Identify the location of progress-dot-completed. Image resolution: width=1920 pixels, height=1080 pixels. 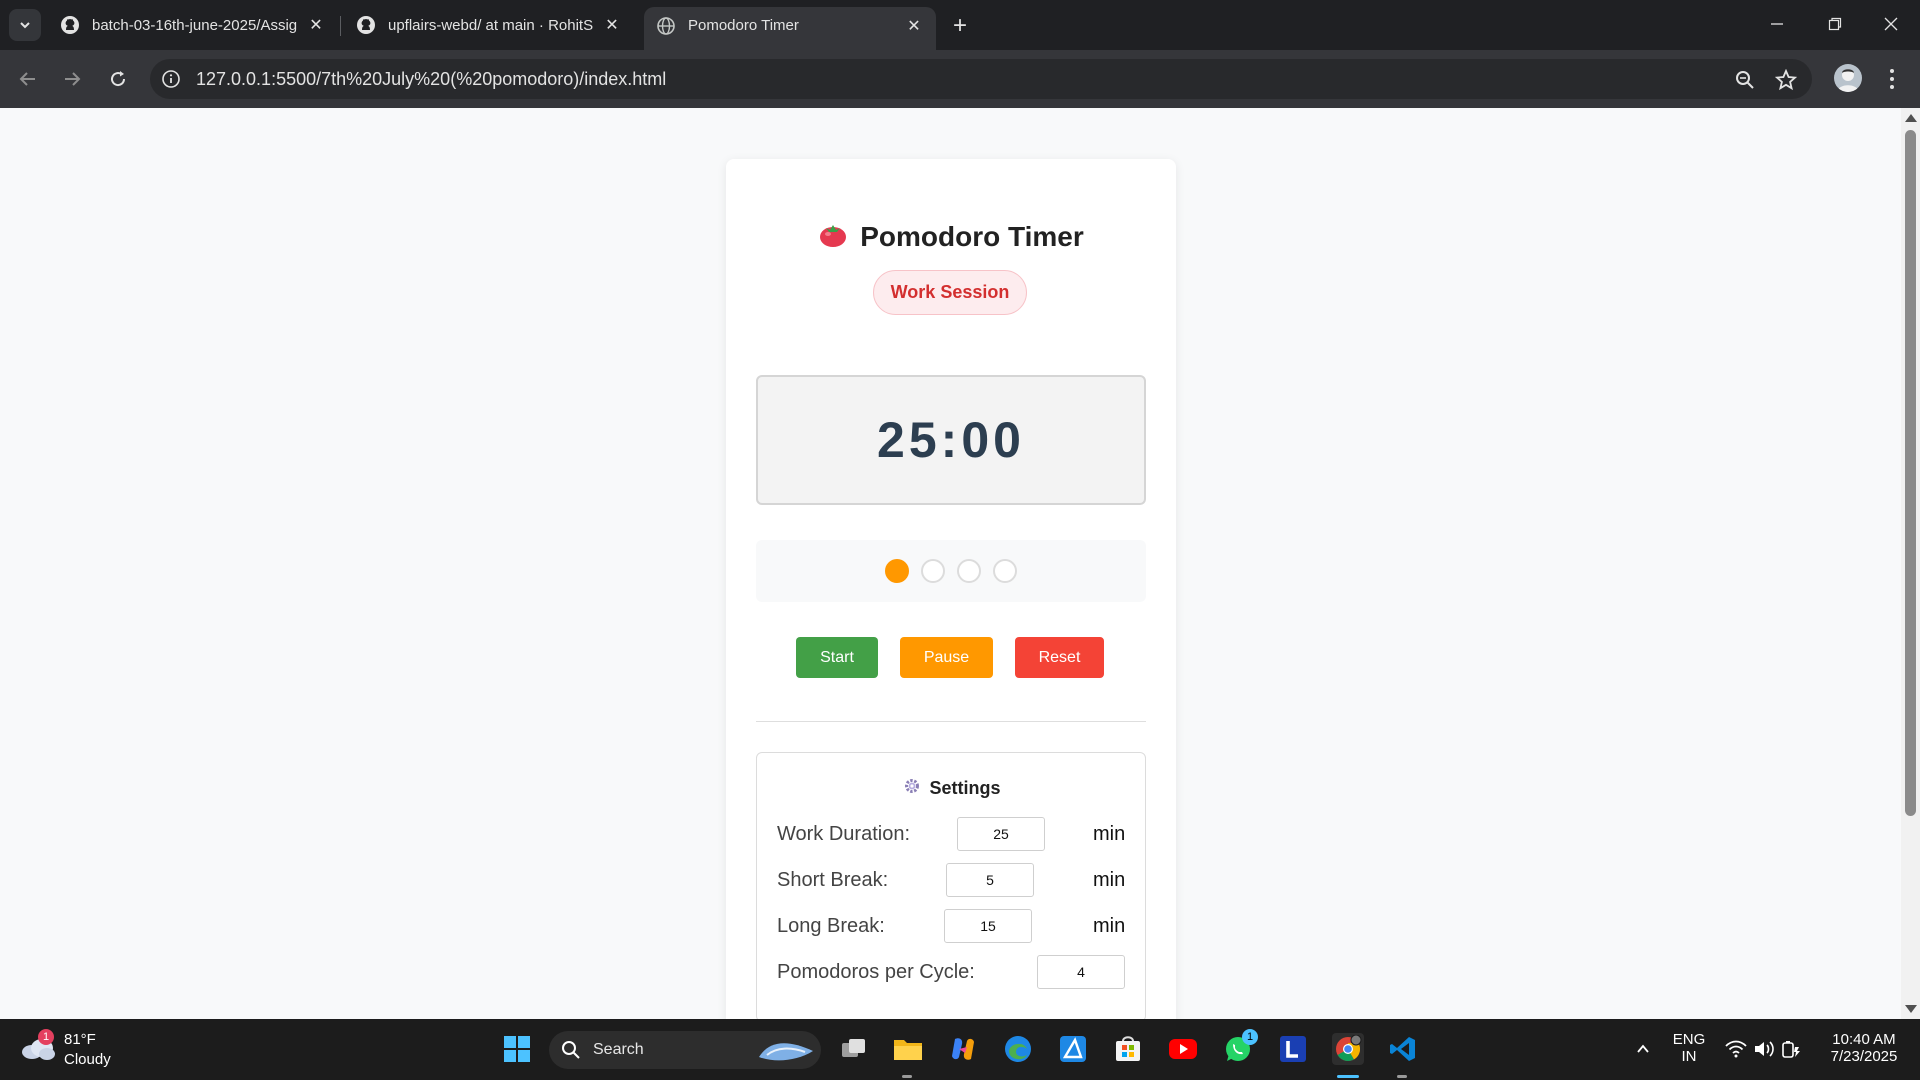
(897, 571).